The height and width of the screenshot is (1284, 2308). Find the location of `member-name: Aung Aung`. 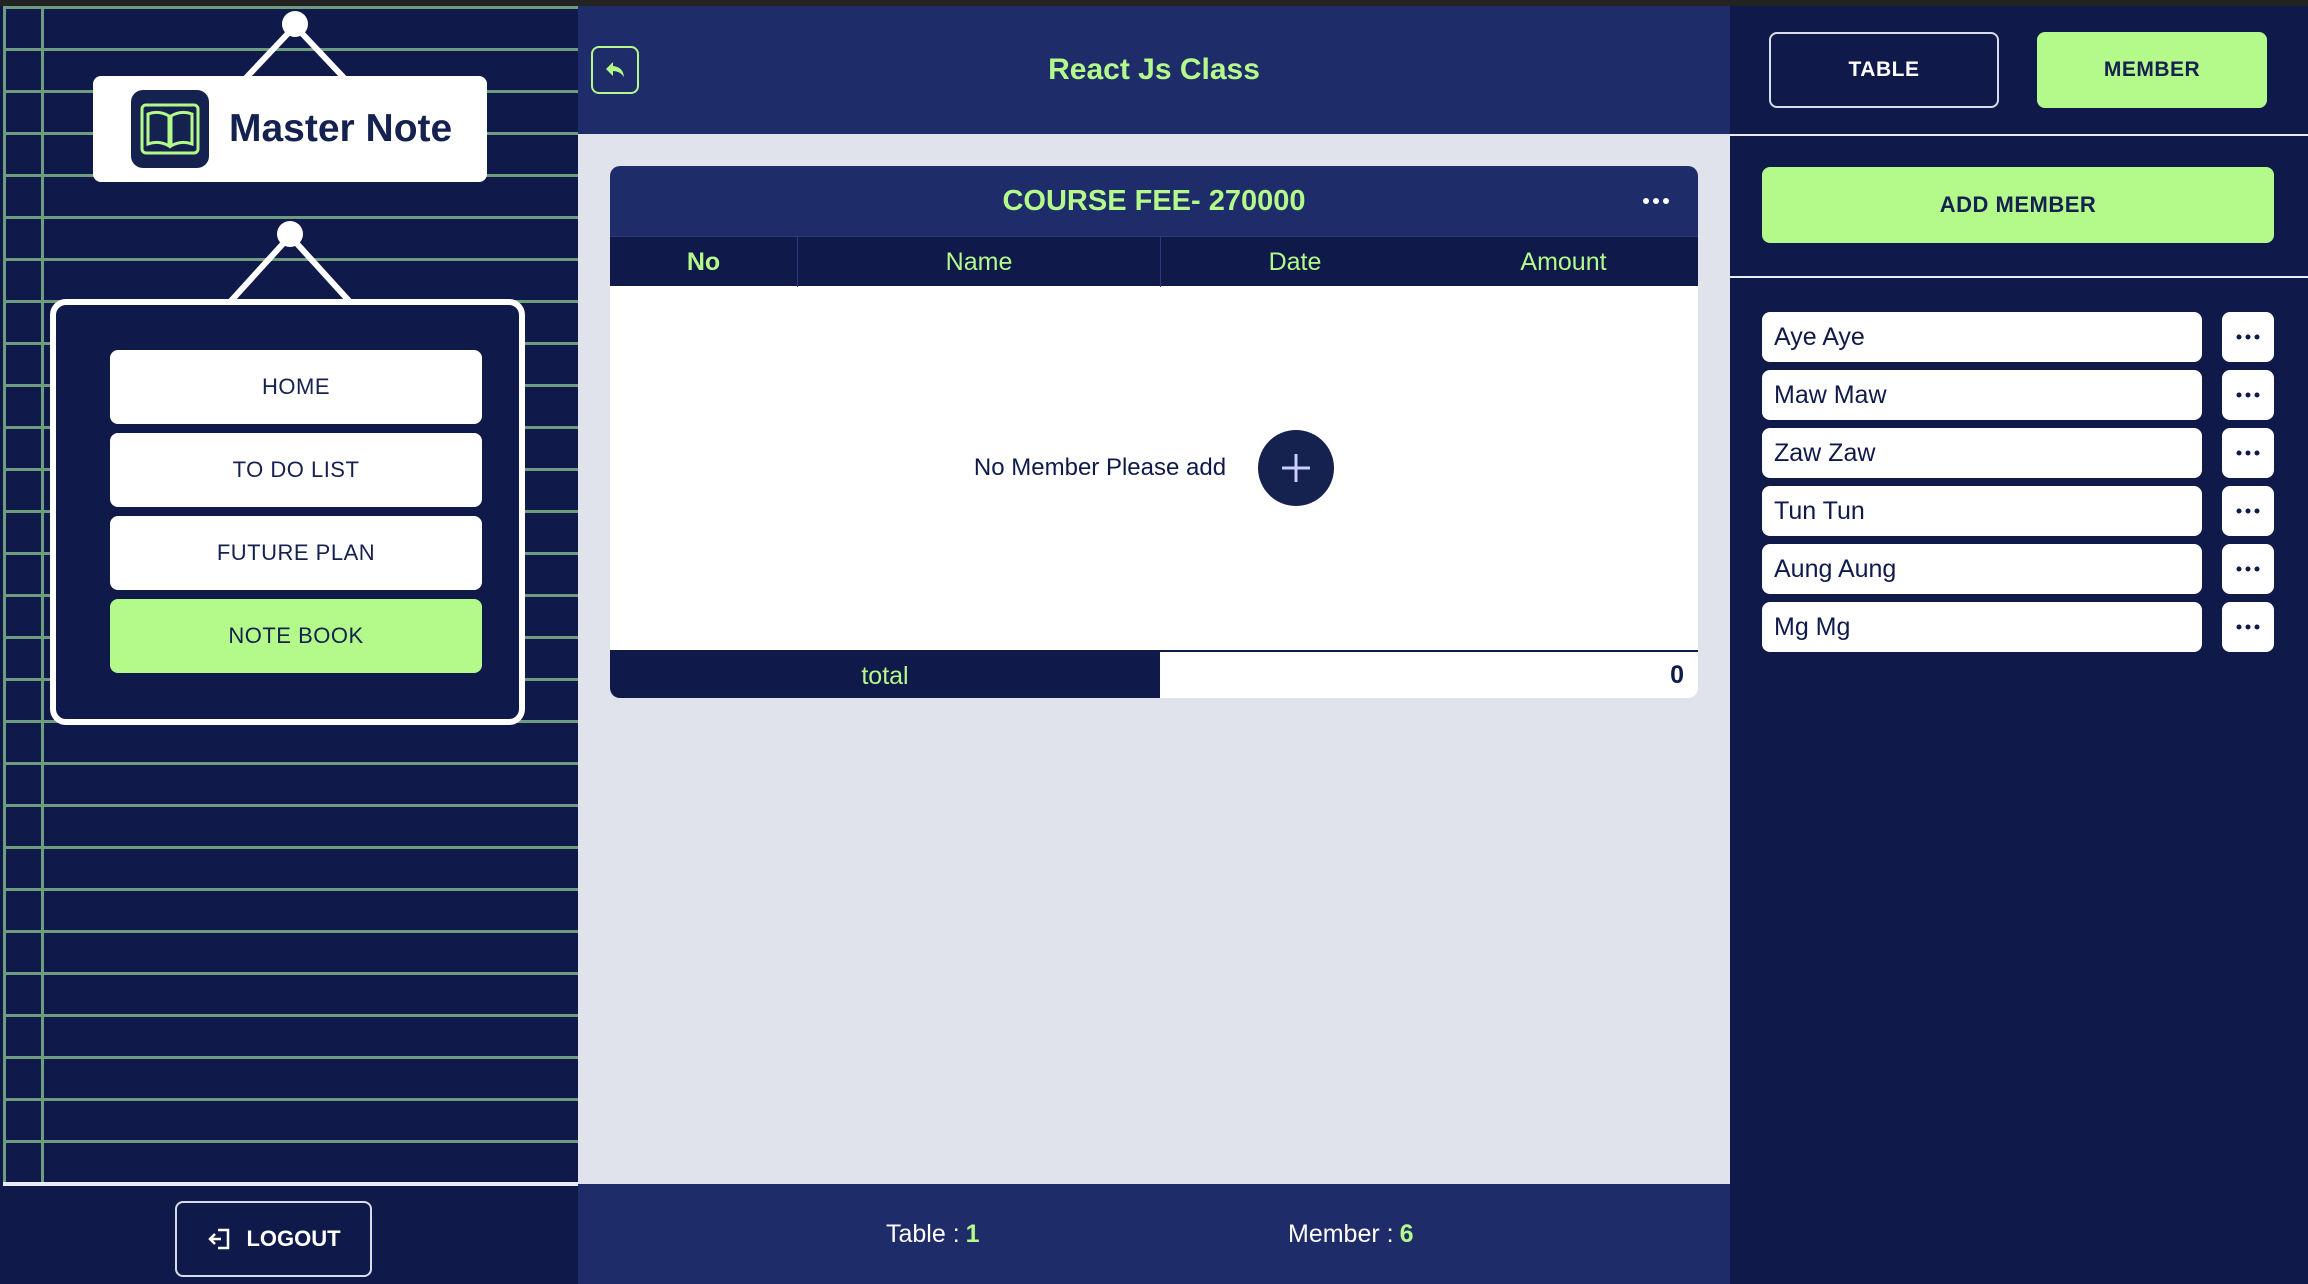

member-name: Aung Aung is located at coordinates (1982, 569).